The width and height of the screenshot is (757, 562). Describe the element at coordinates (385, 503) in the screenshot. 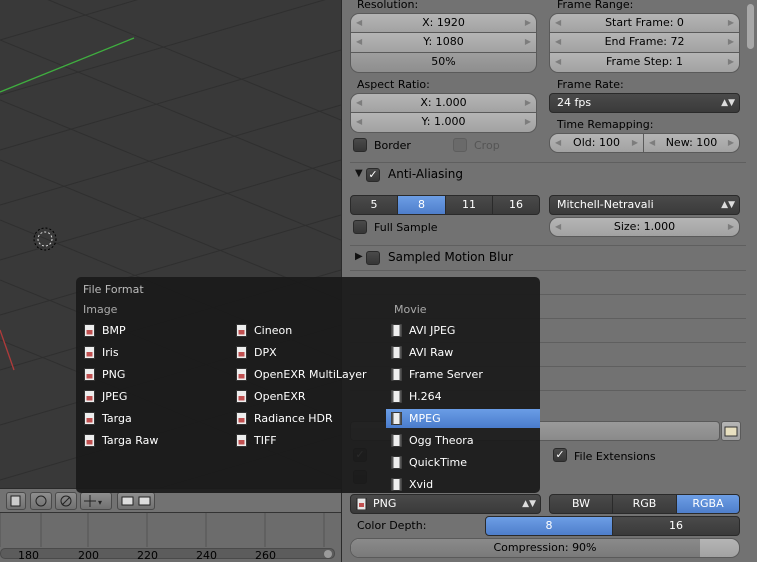

I see `file-format-value: PNG` at that location.